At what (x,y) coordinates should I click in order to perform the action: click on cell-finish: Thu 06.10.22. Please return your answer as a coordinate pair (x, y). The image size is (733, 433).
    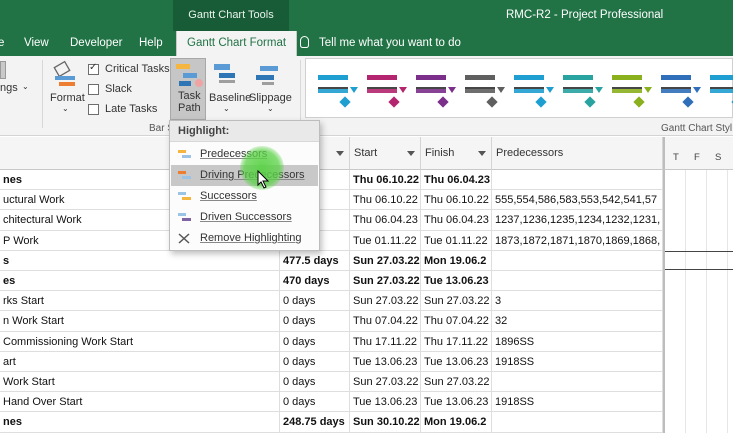
    Looking at the image, I should click on (456, 200).